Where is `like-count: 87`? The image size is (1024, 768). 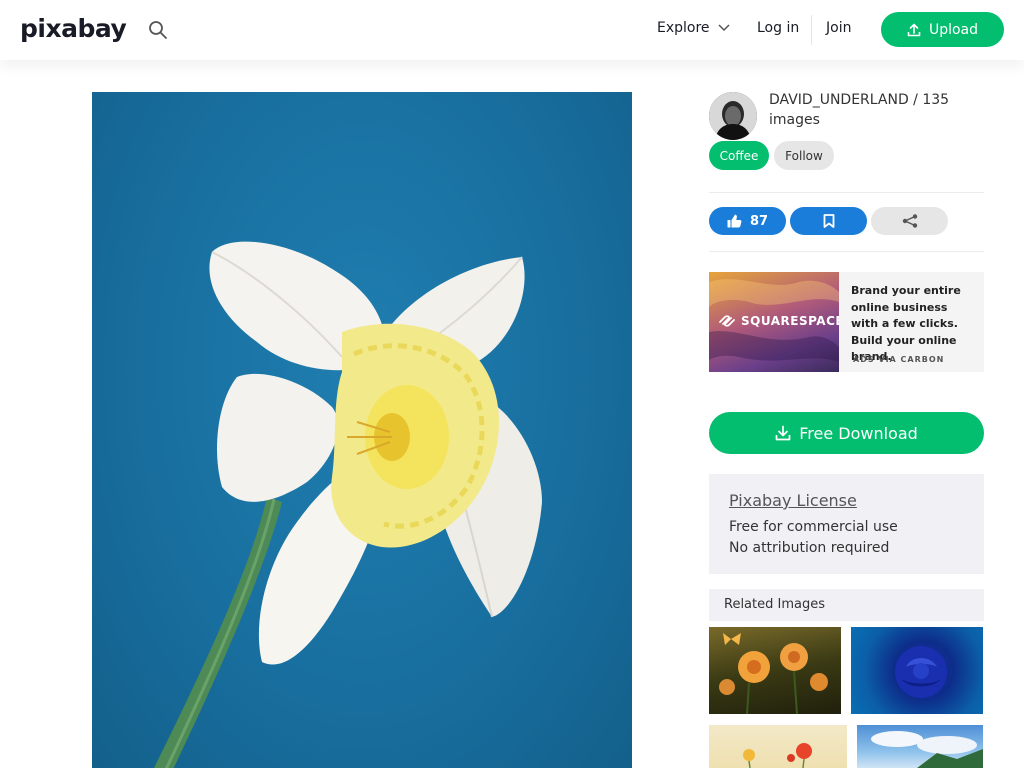 like-count: 87 is located at coordinates (759, 221).